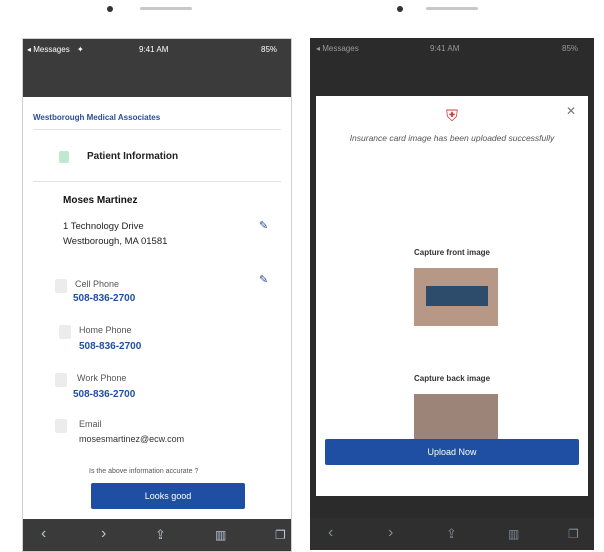 The width and height of the screenshot is (604, 552). I want to click on page-dot-right, so click(400, 9).